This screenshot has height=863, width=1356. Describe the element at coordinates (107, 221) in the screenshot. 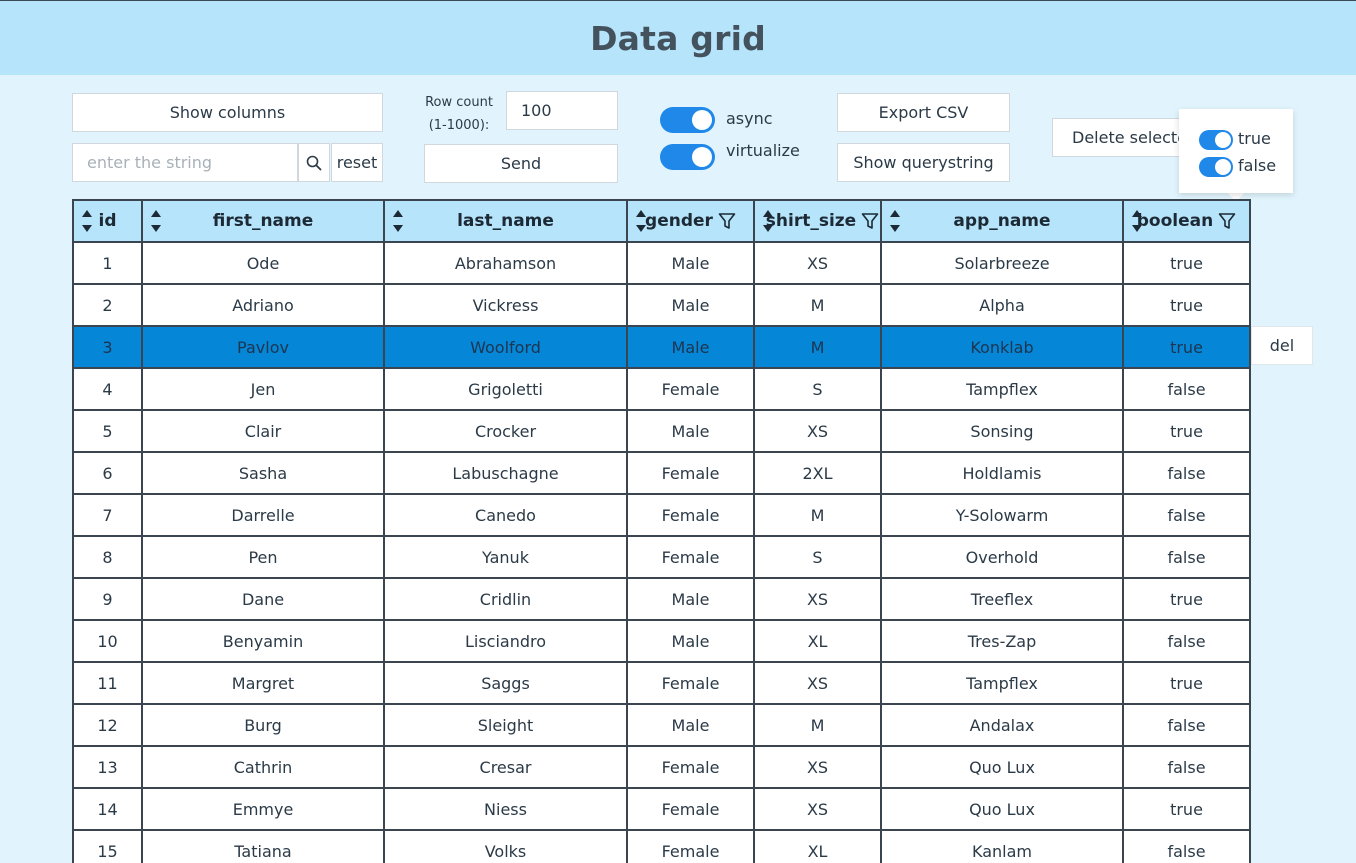

I see `column-header-id: id` at that location.